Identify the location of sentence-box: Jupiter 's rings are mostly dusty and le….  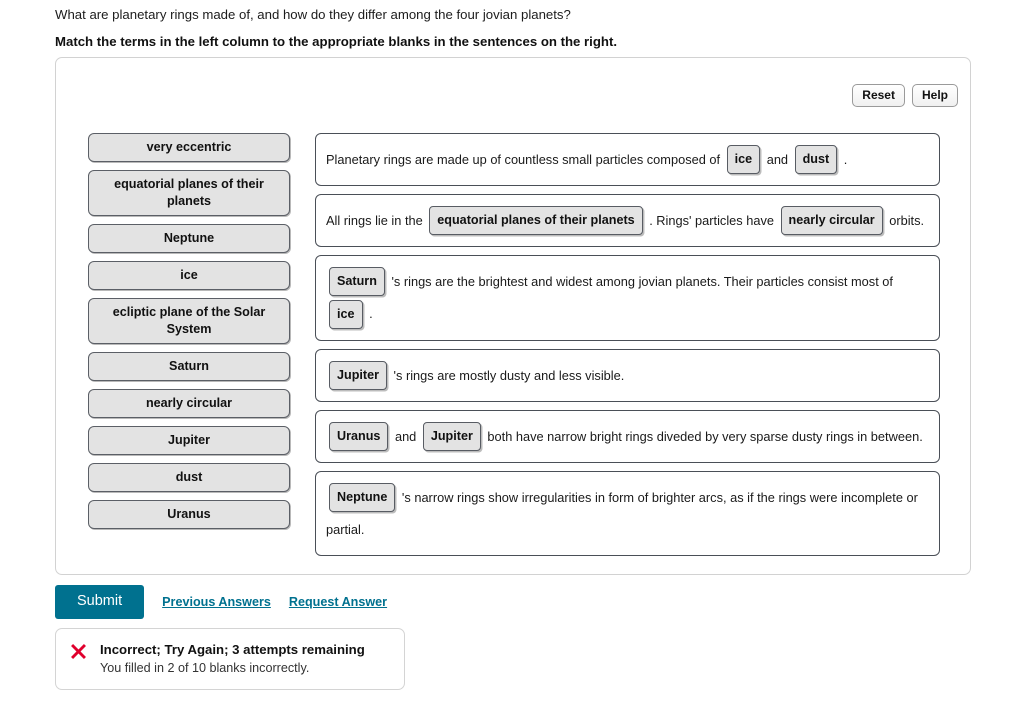
(627, 375).